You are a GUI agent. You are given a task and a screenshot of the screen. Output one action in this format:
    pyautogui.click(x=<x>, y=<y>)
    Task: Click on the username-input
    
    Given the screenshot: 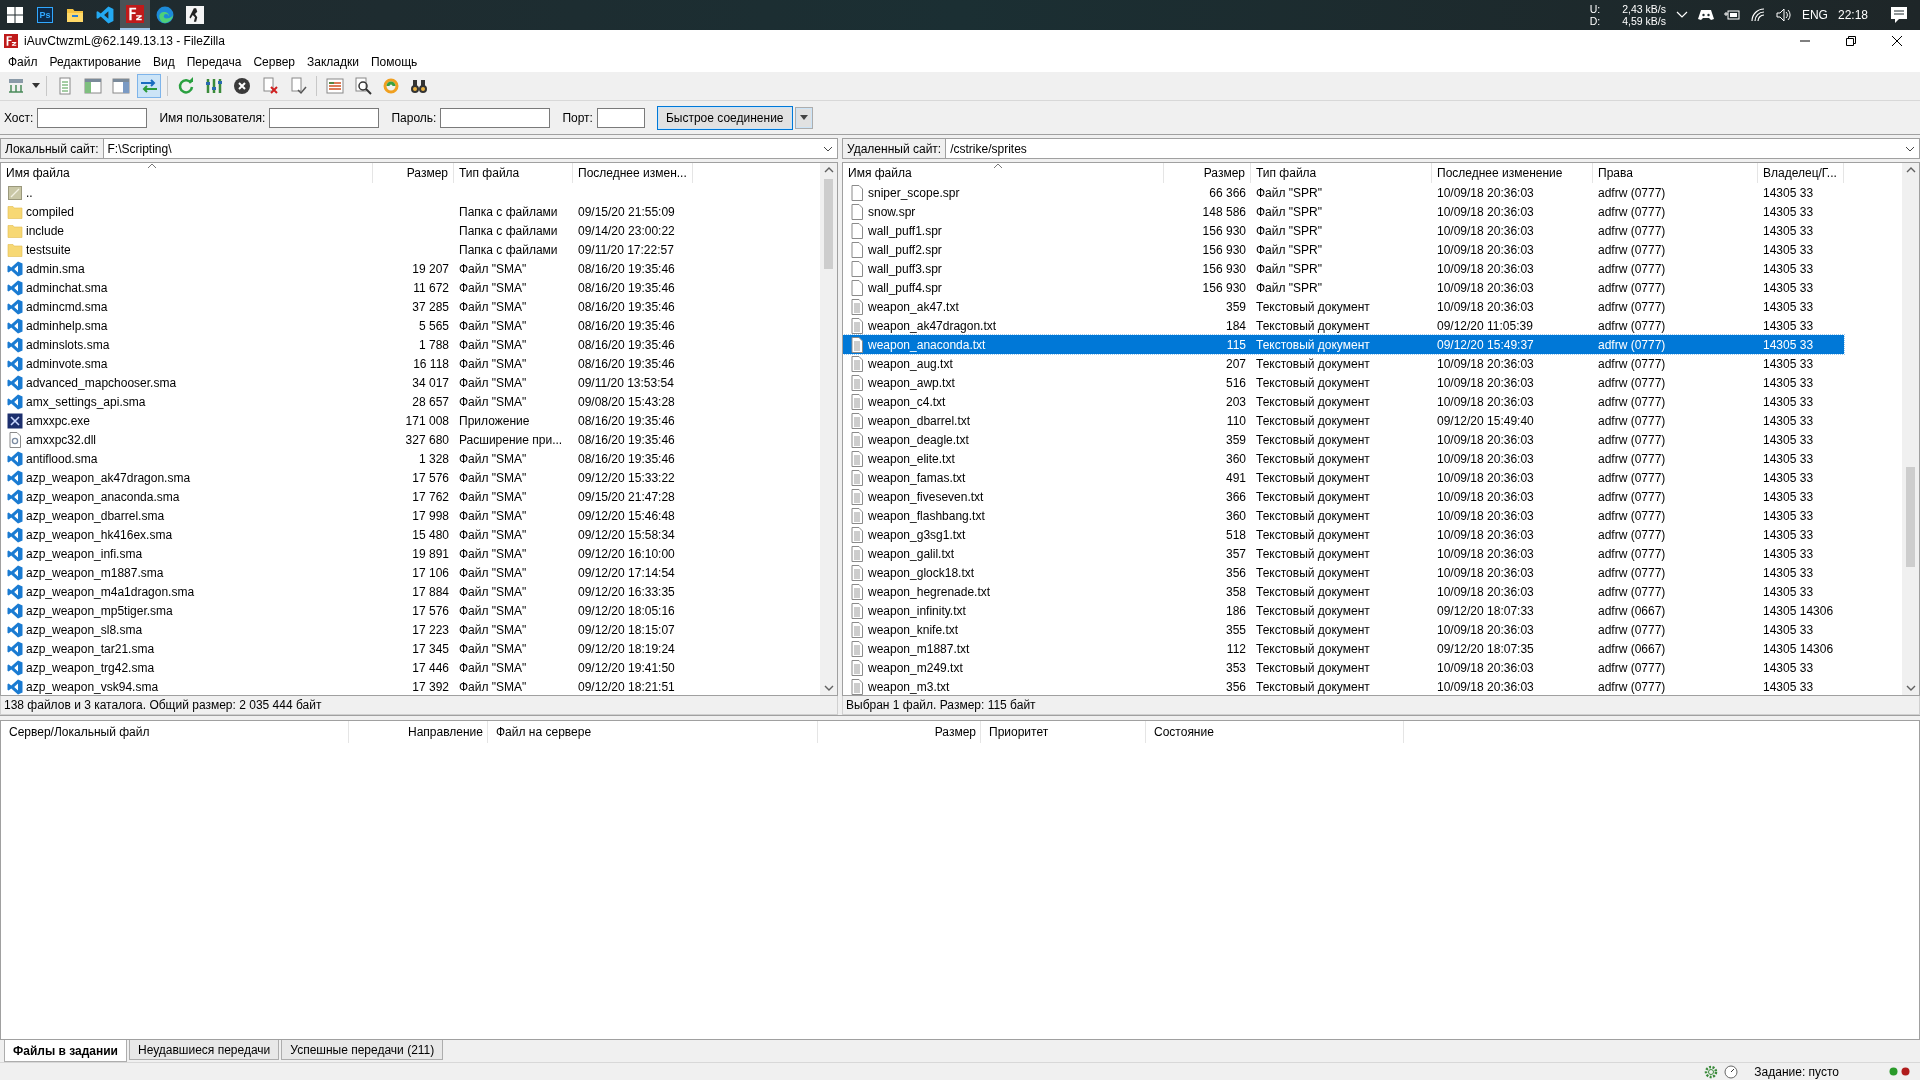 What is the action you would take?
    pyautogui.click(x=324, y=117)
    